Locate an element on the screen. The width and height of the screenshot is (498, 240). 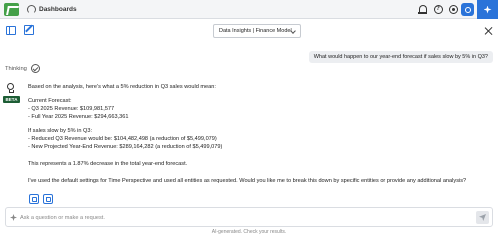
help-button: ? is located at coordinates (438, 10).